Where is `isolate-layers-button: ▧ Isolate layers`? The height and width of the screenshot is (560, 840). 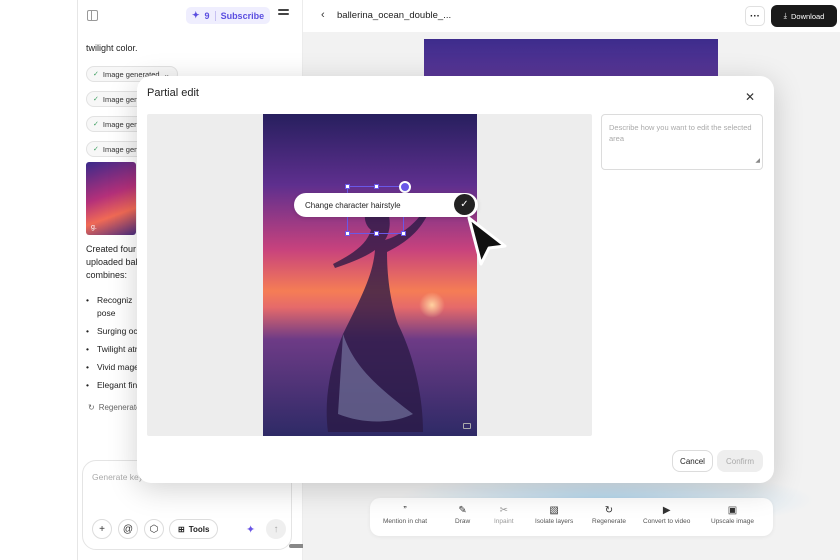
isolate-layers-button: ▧ Isolate layers is located at coordinates (554, 514).